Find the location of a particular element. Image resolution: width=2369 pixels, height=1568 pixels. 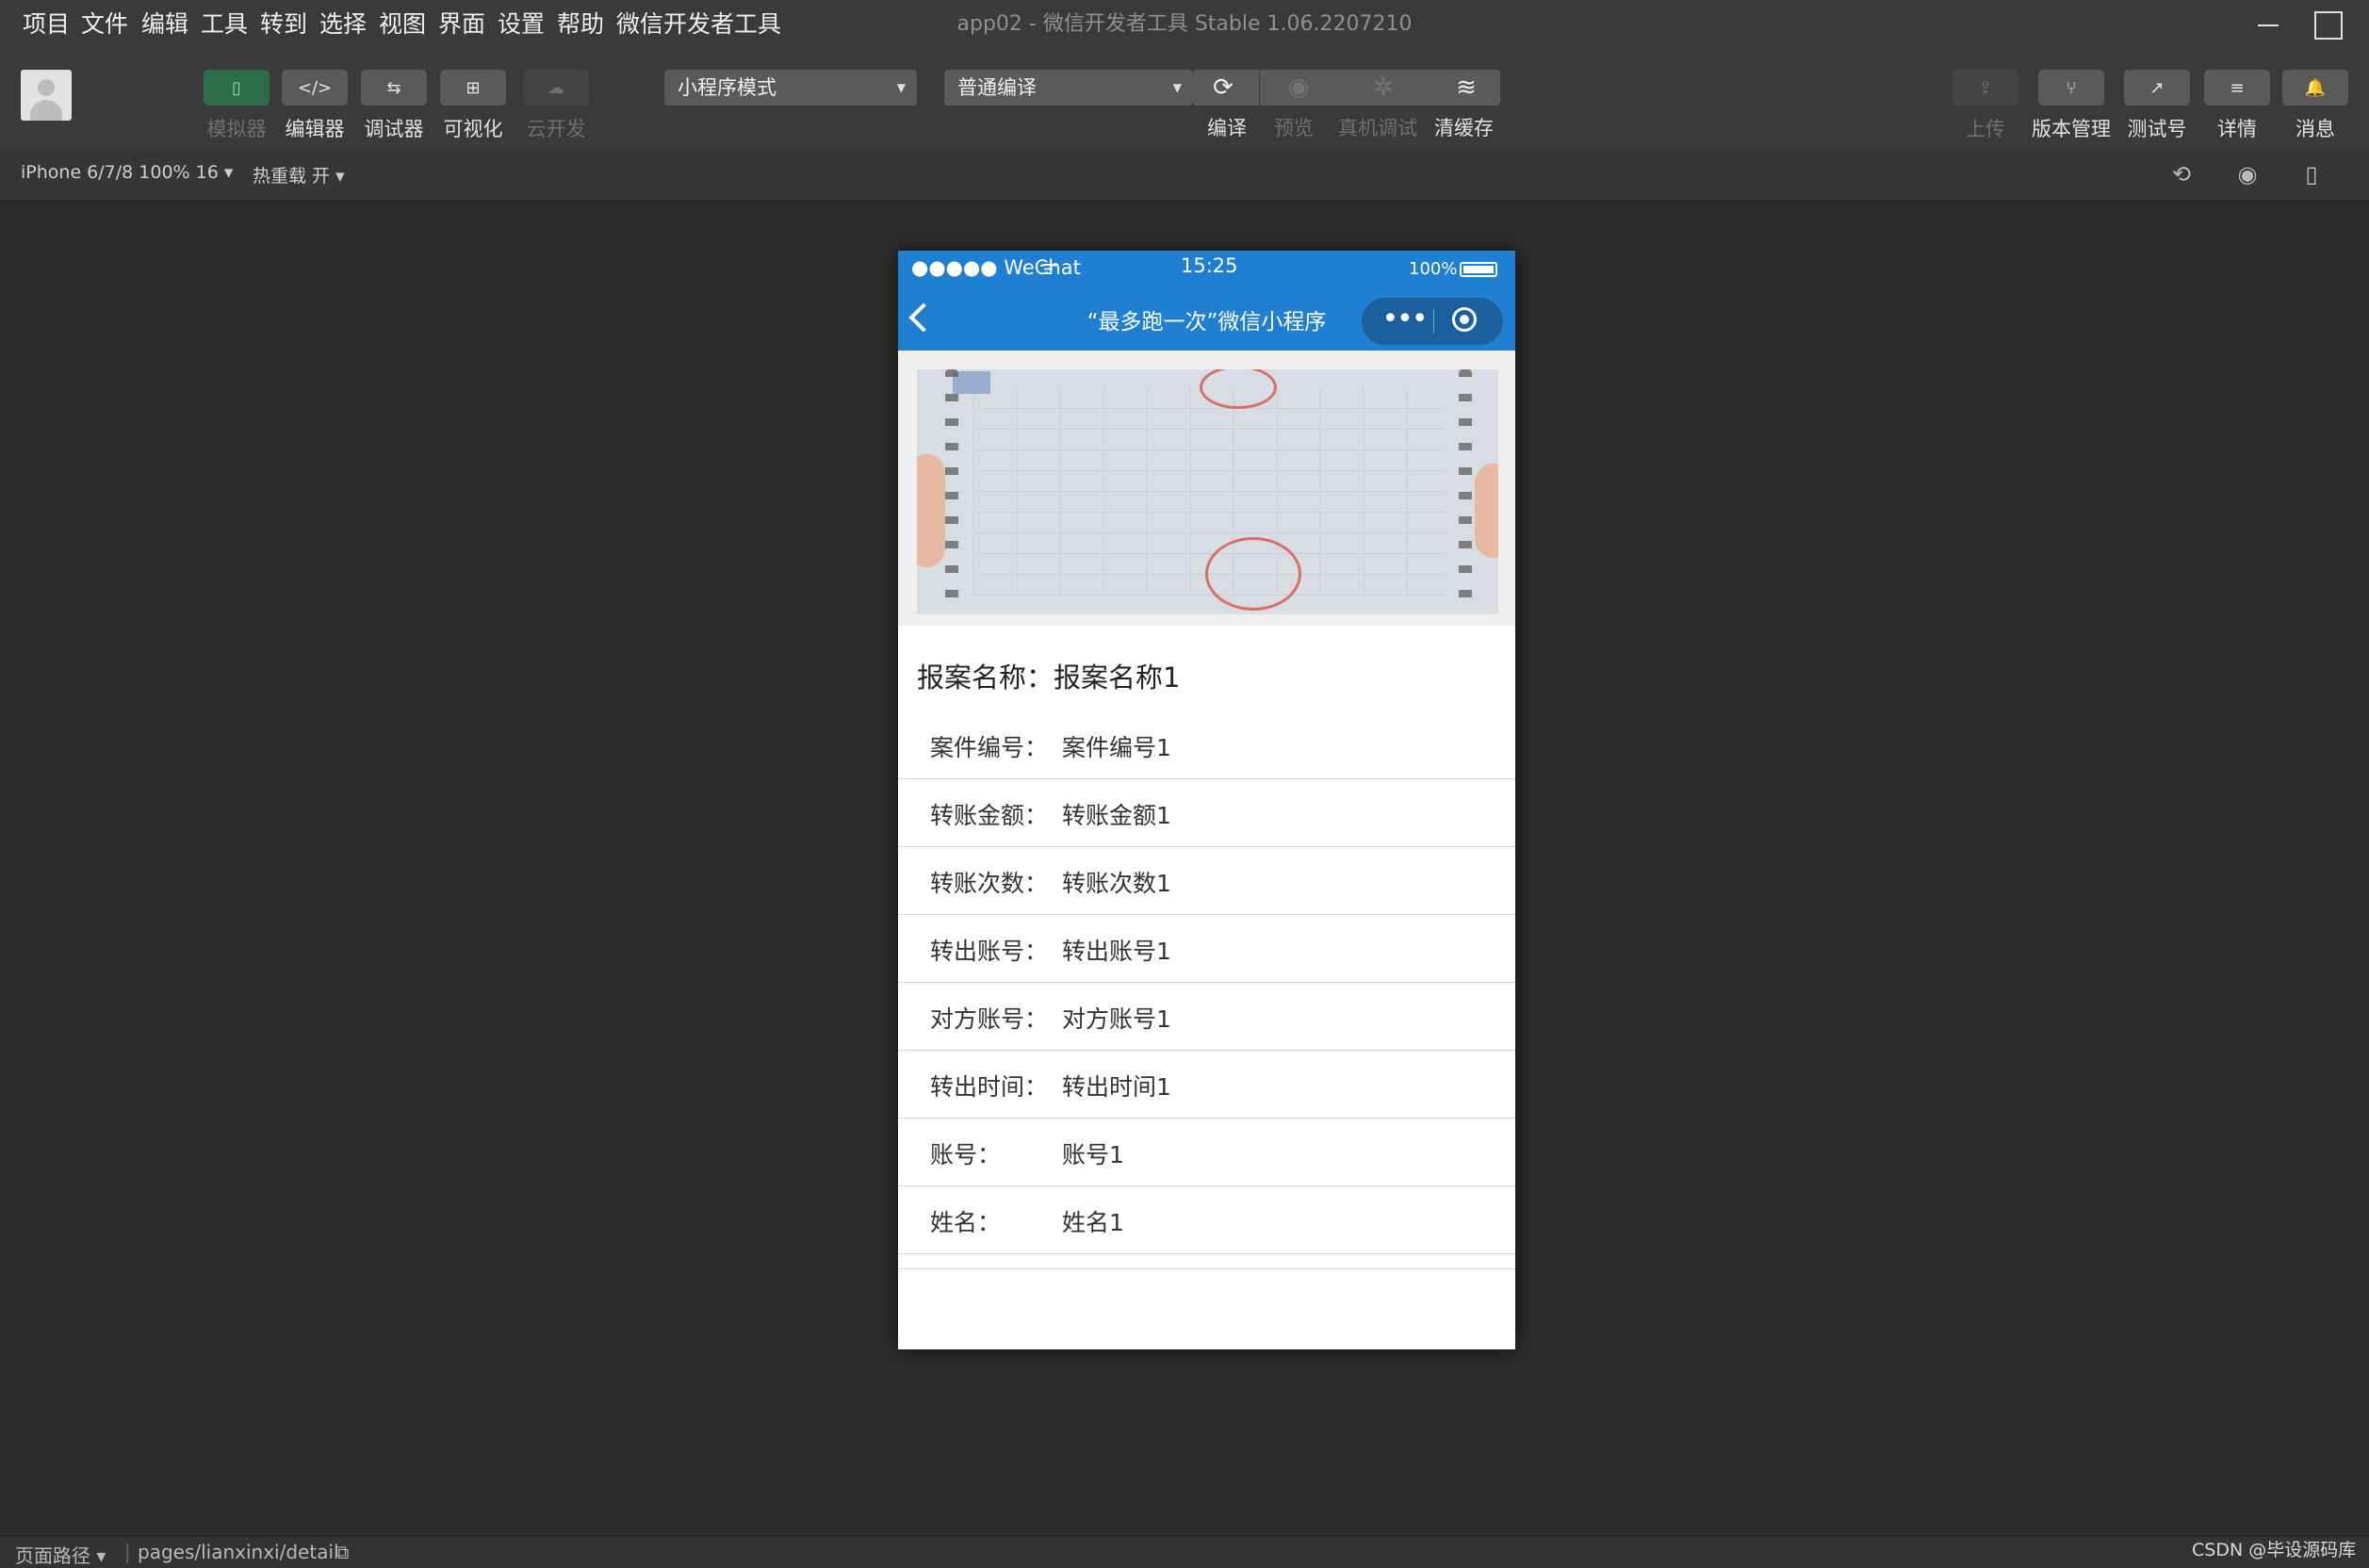

tool-messages: 🔔 消息 is located at coordinates (2315, 106).